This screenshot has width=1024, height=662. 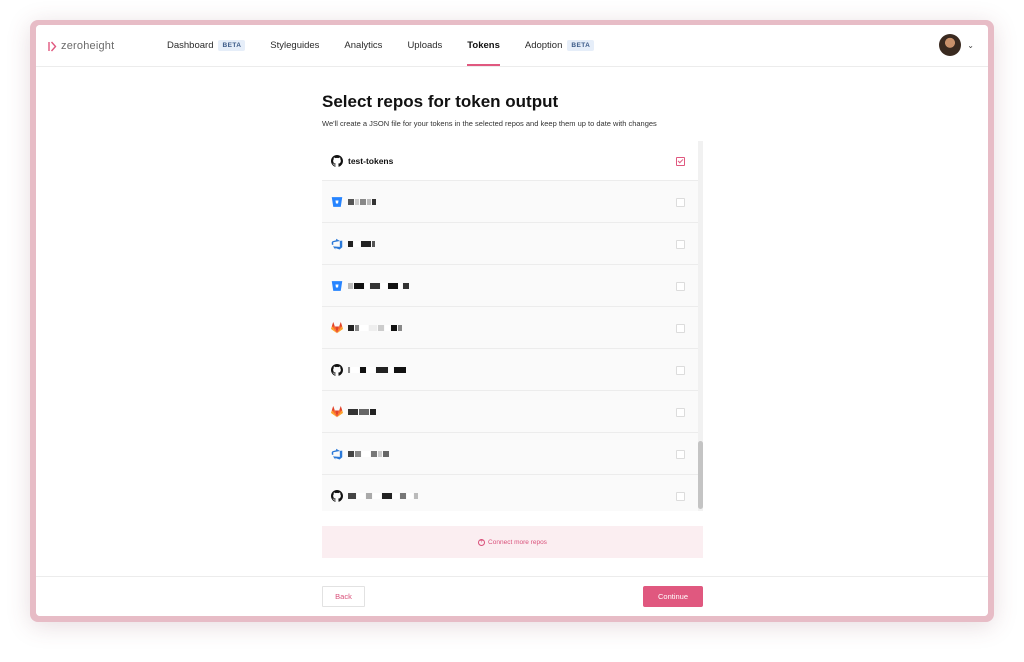 I want to click on nav-dashboard-label: Dashboard, so click(x=190, y=45).